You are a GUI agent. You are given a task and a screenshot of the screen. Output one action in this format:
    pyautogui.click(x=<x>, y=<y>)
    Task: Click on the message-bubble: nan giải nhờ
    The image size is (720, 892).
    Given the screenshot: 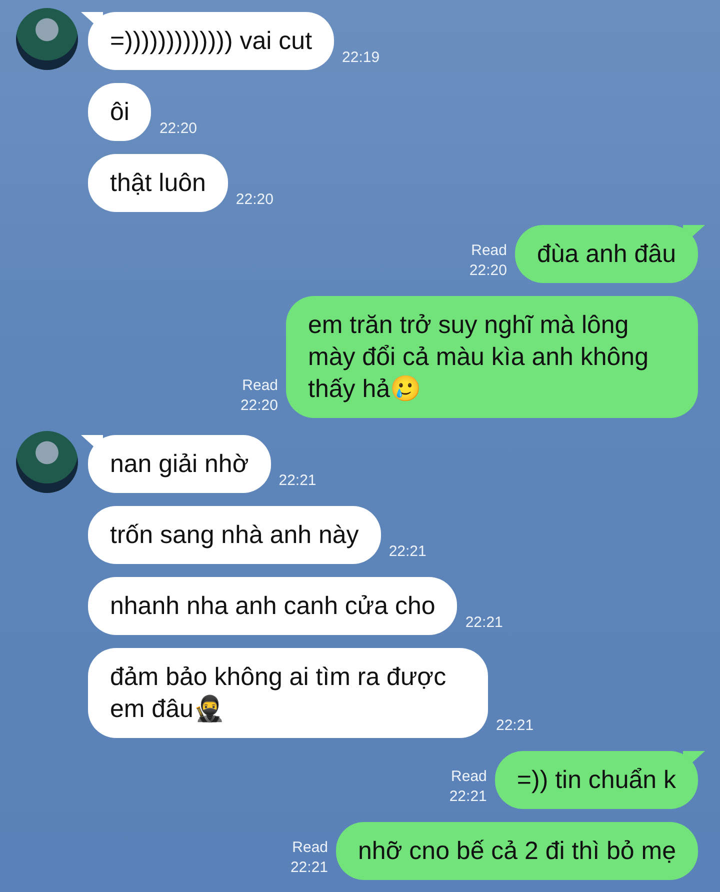 What is the action you would take?
    pyautogui.click(x=179, y=464)
    